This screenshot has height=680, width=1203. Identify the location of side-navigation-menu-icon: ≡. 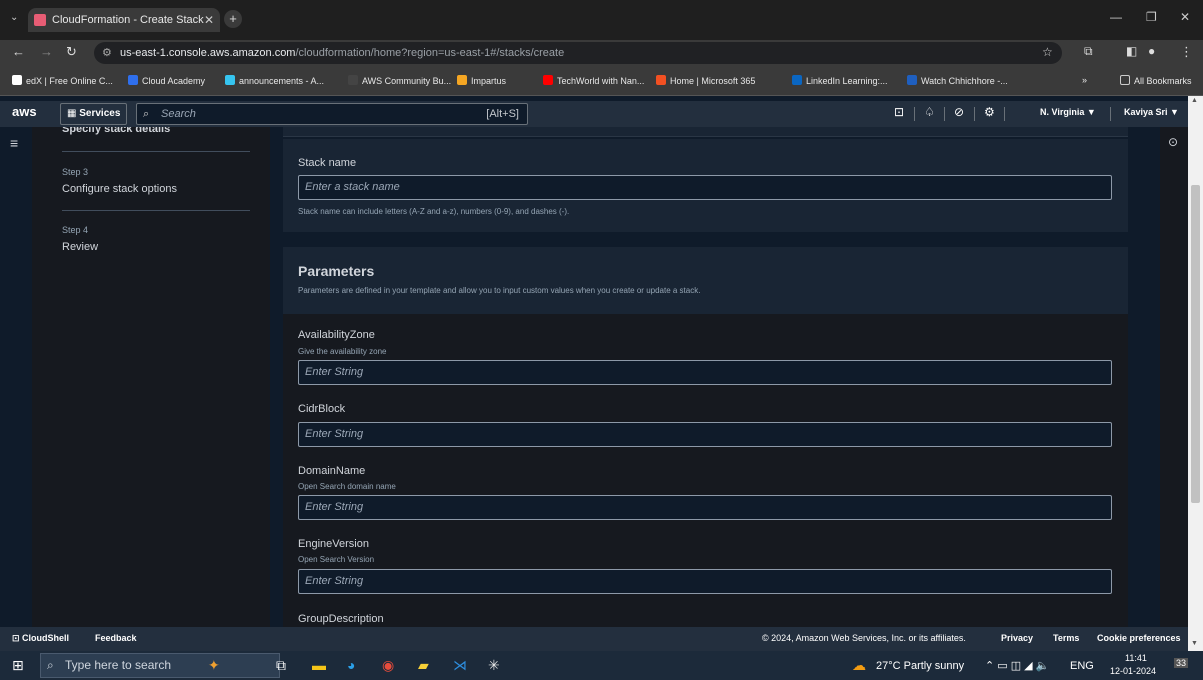
(14, 143).